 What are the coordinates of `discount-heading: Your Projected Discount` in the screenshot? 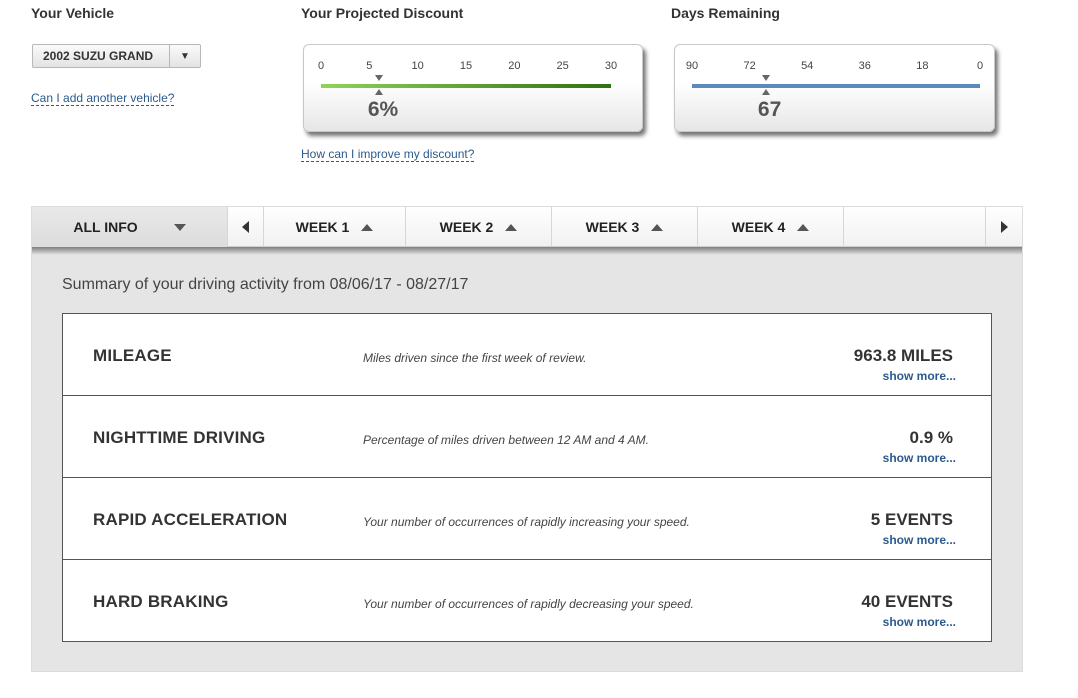 It's located at (382, 13).